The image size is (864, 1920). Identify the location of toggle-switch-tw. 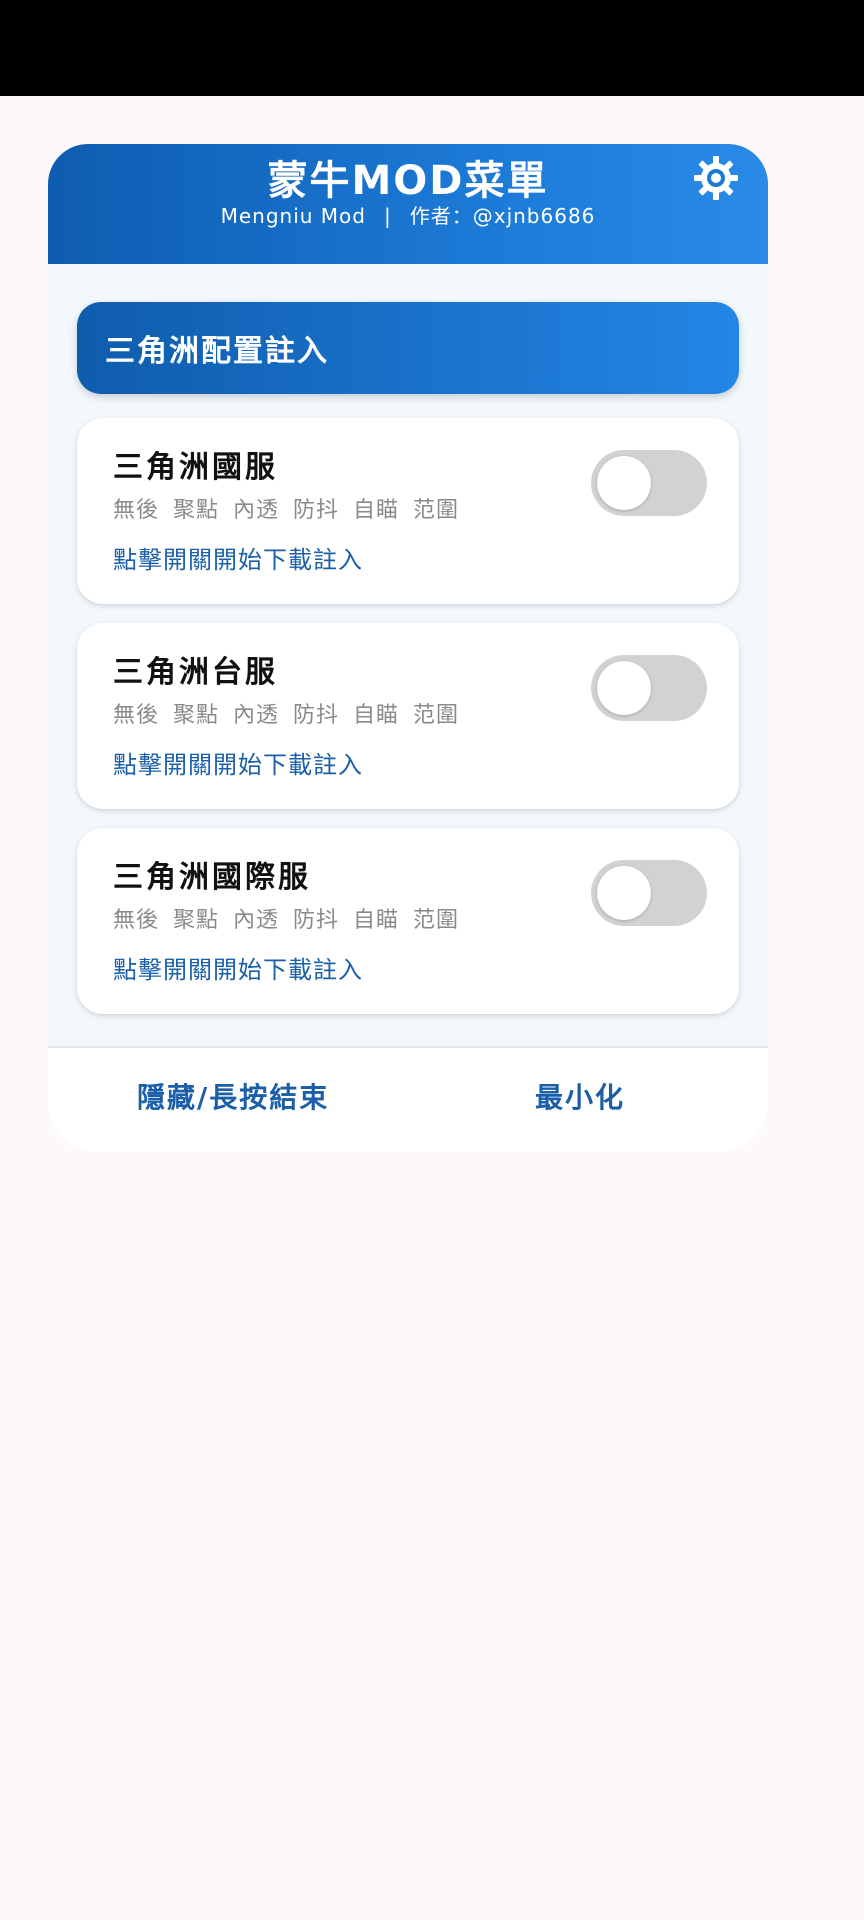
(649, 688).